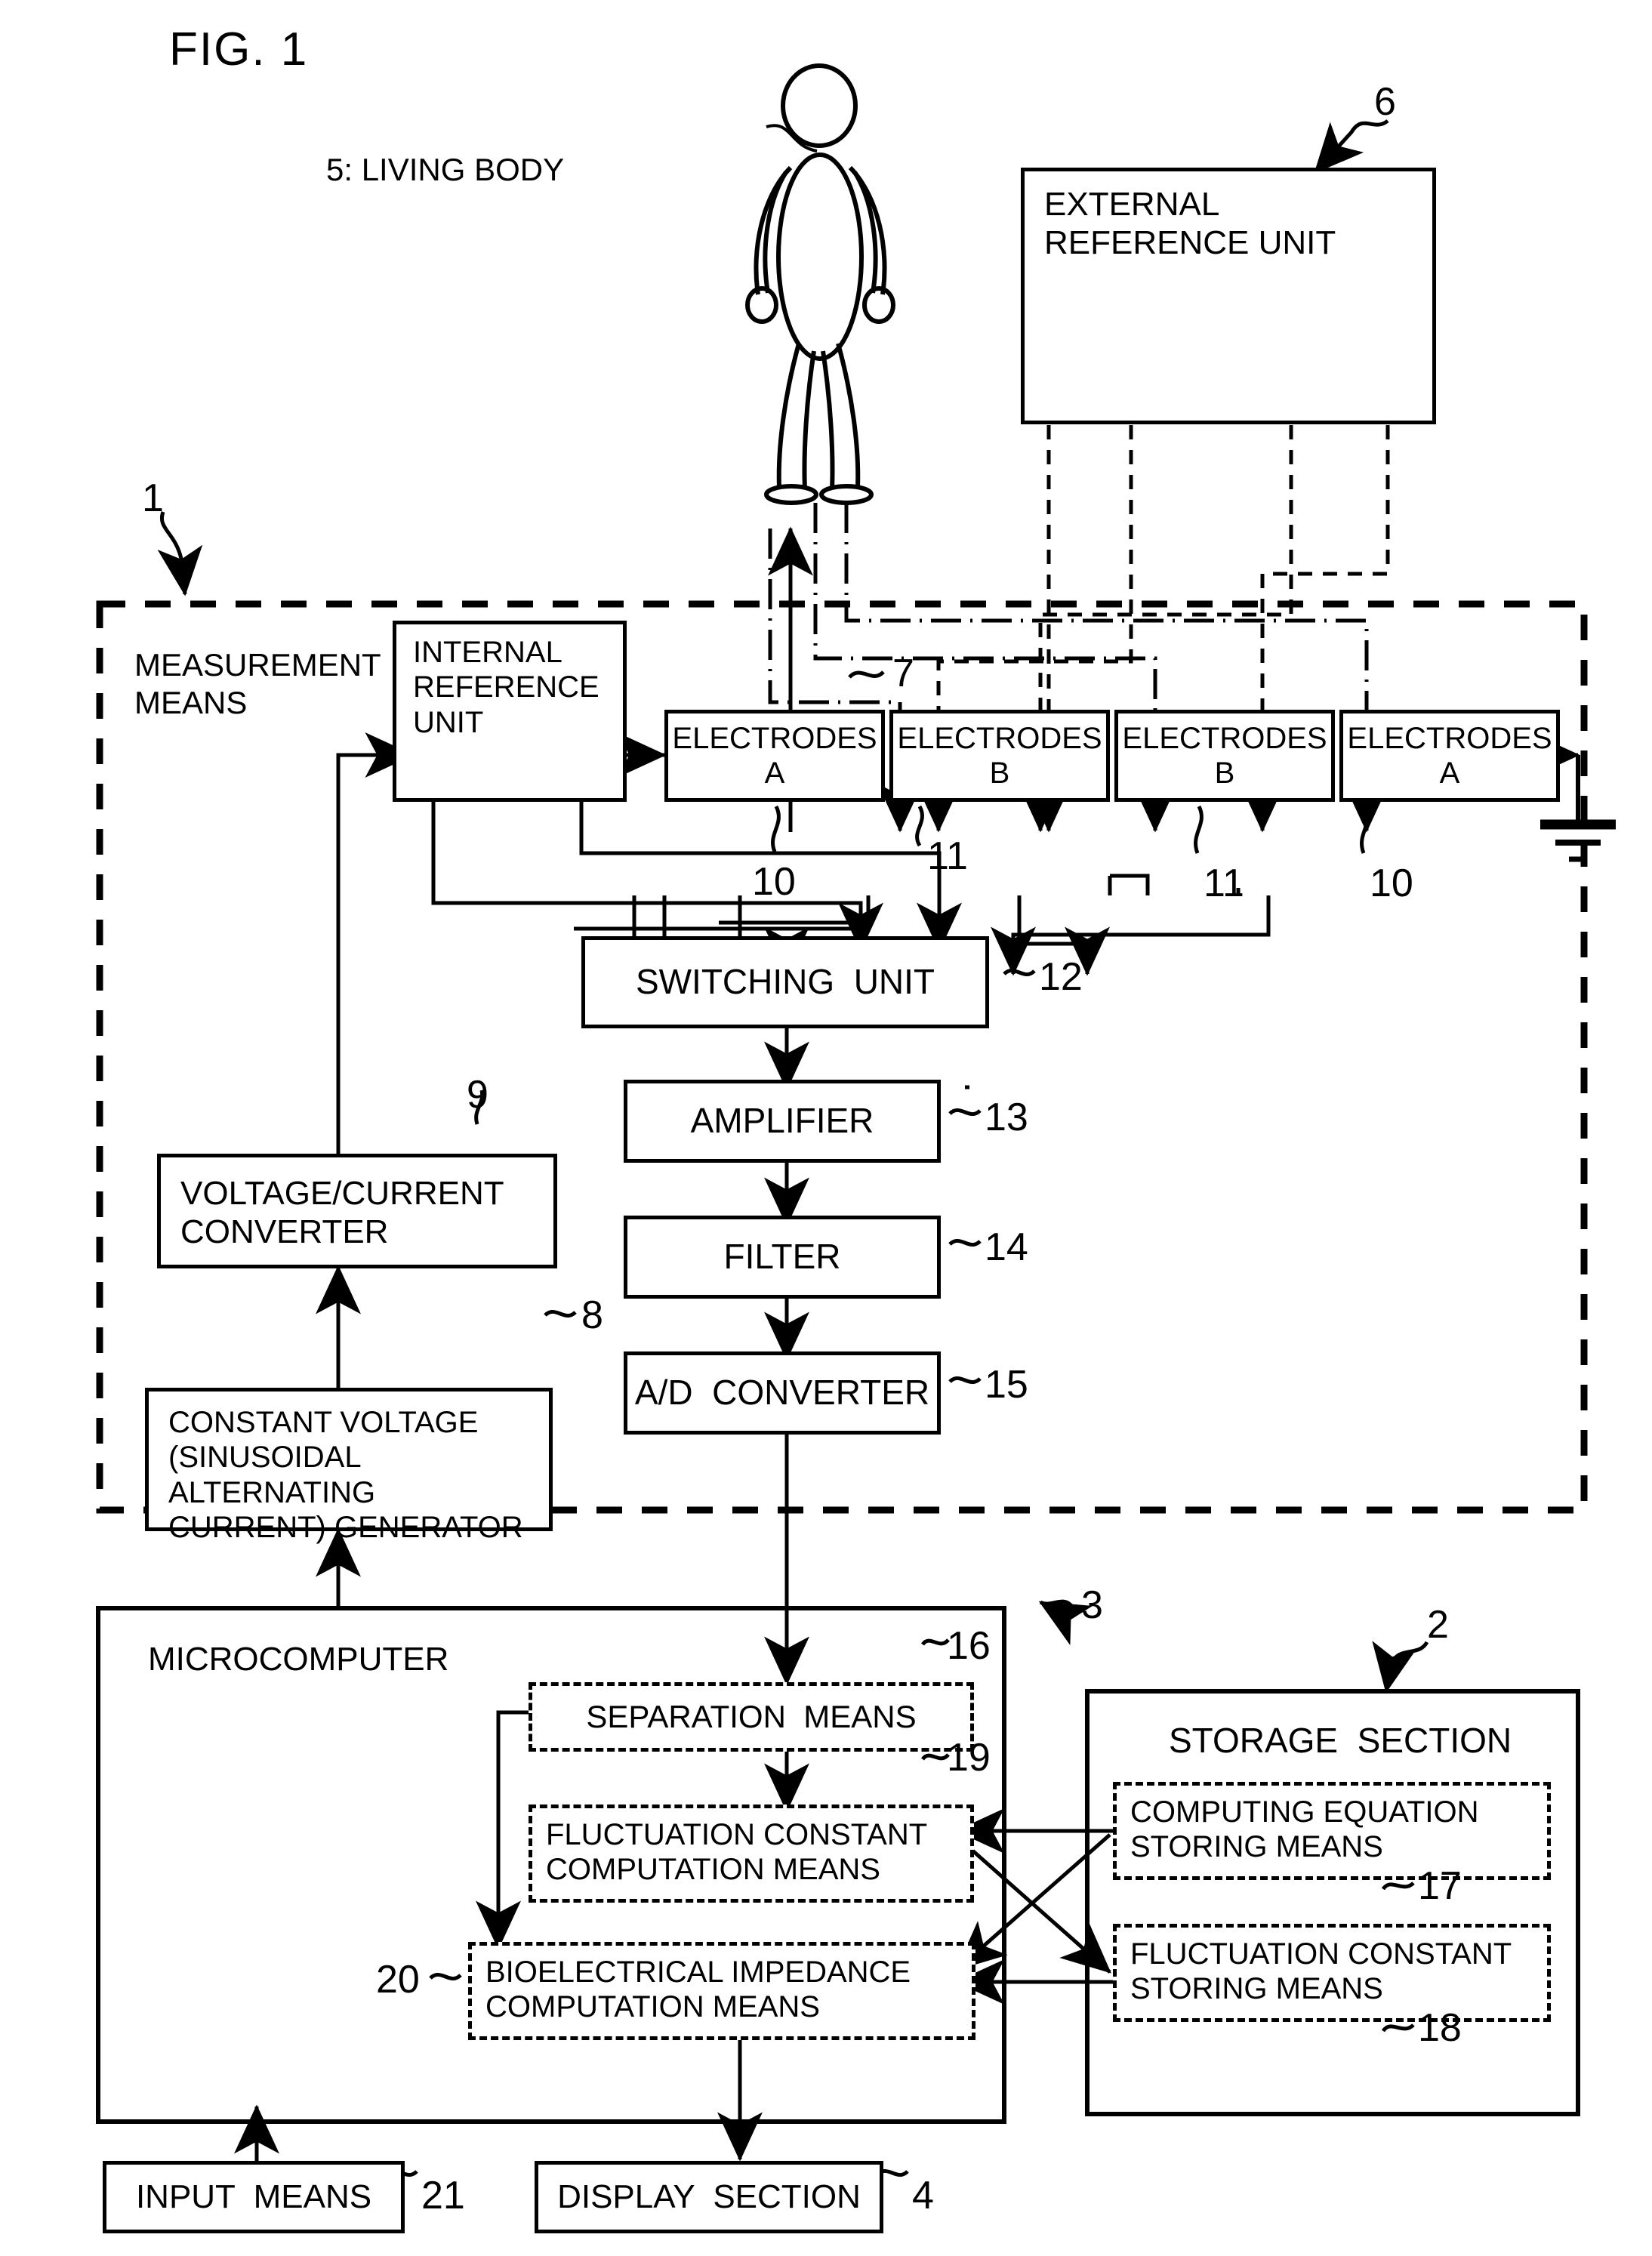  Describe the element at coordinates (1007, 1247) in the screenshot. I see `ref-14: 14` at that location.